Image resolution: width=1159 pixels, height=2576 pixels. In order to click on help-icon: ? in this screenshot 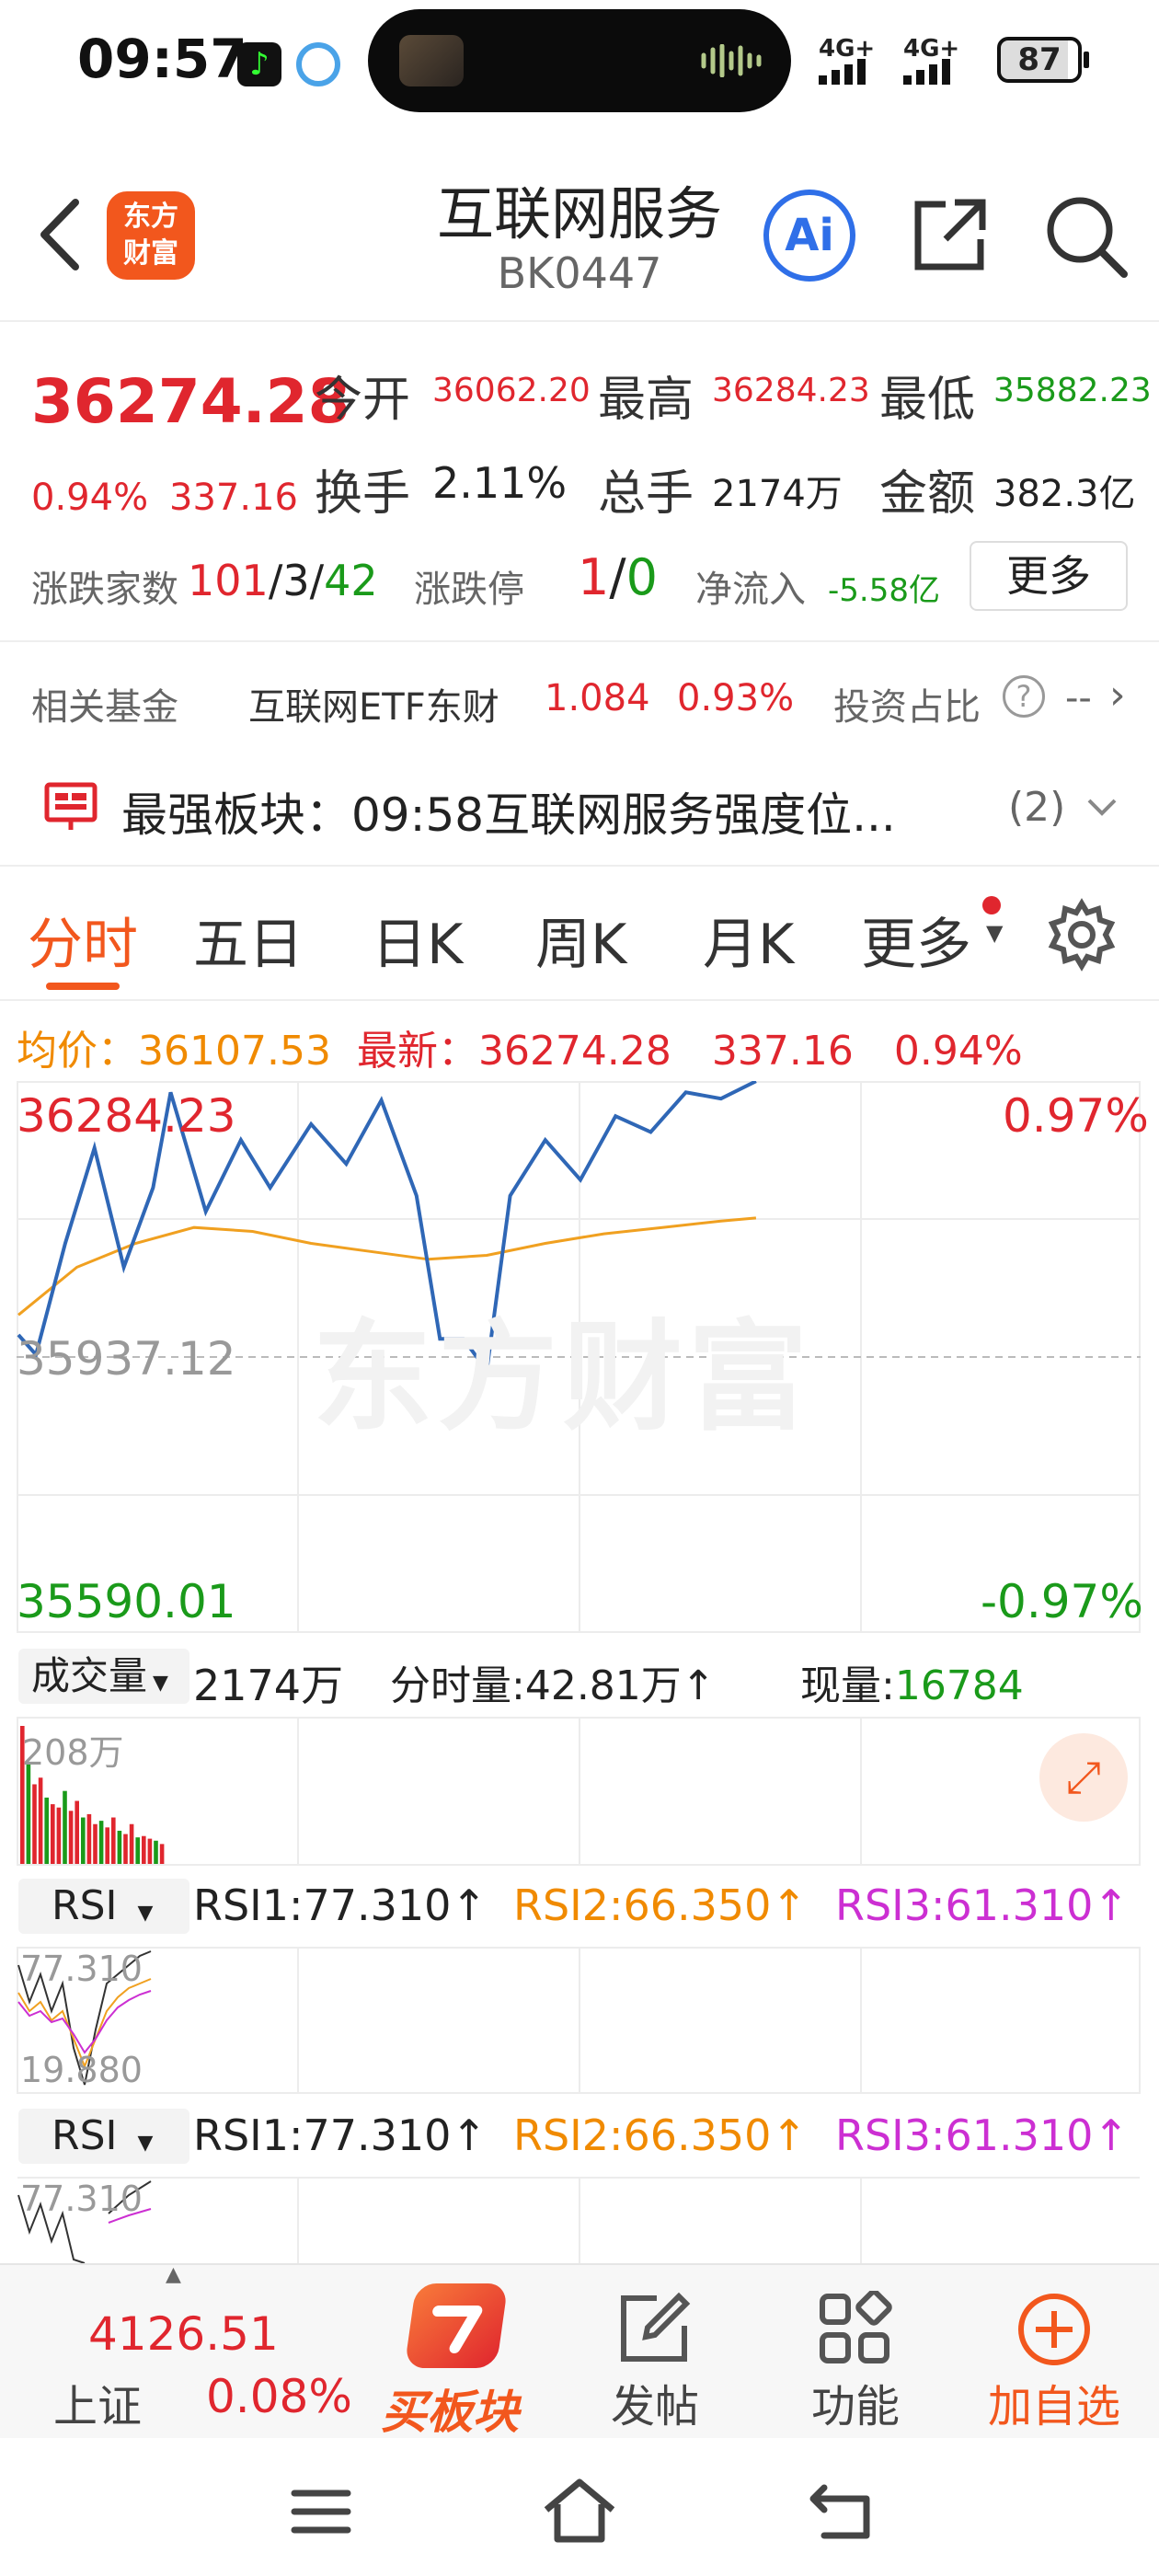, I will do `click(1024, 696)`.